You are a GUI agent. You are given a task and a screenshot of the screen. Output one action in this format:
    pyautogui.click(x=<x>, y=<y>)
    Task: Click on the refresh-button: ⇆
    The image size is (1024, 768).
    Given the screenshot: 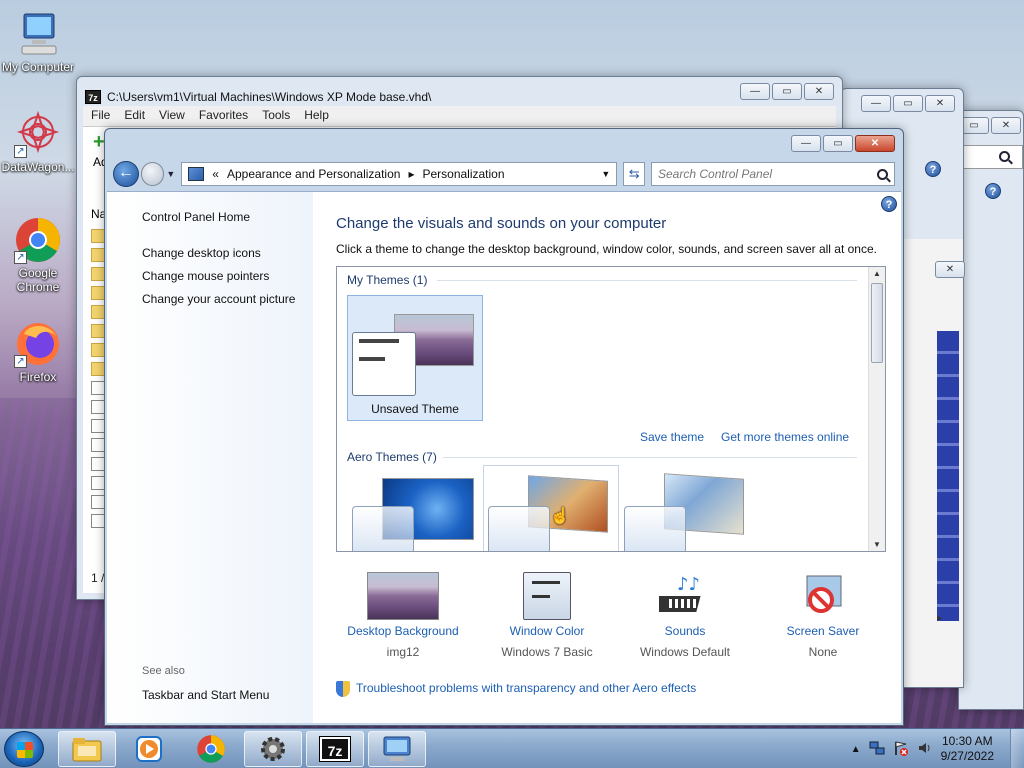 What is the action you would take?
    pyautogui.click(x=634, y=174)
    